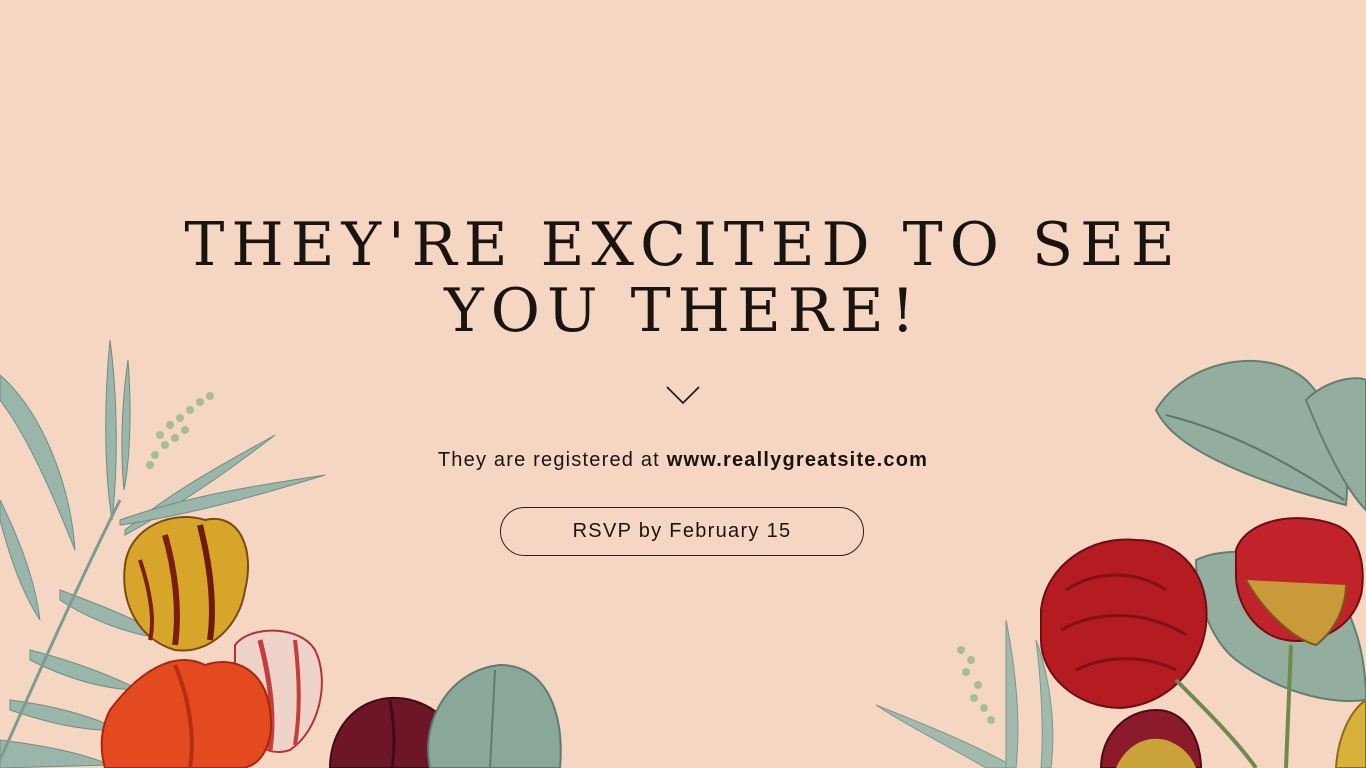 This screenshot has width=1366, height=768. I want to click on orange-tulip, so click(186, 713).